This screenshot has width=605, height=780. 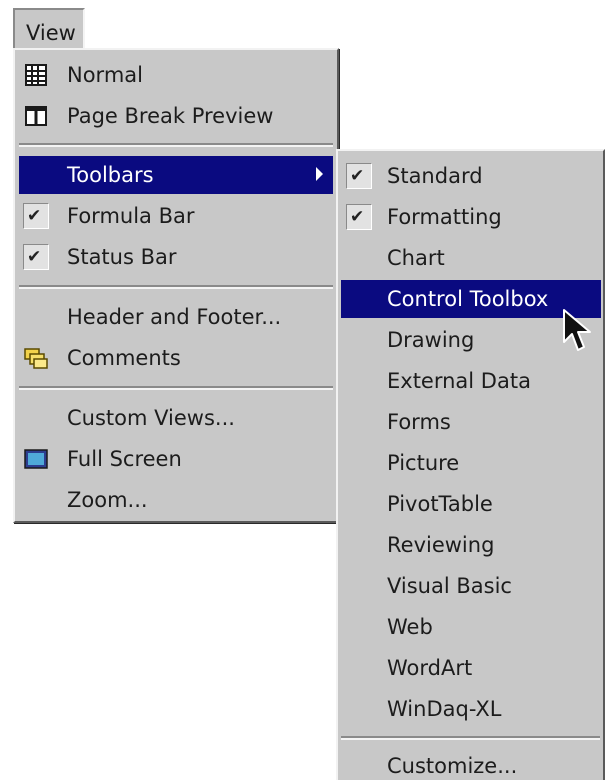 What do you see at coordinates (459, 381) in the screenshot?
I see `menu-item-label: External Data` at bounding box center [459, 381].